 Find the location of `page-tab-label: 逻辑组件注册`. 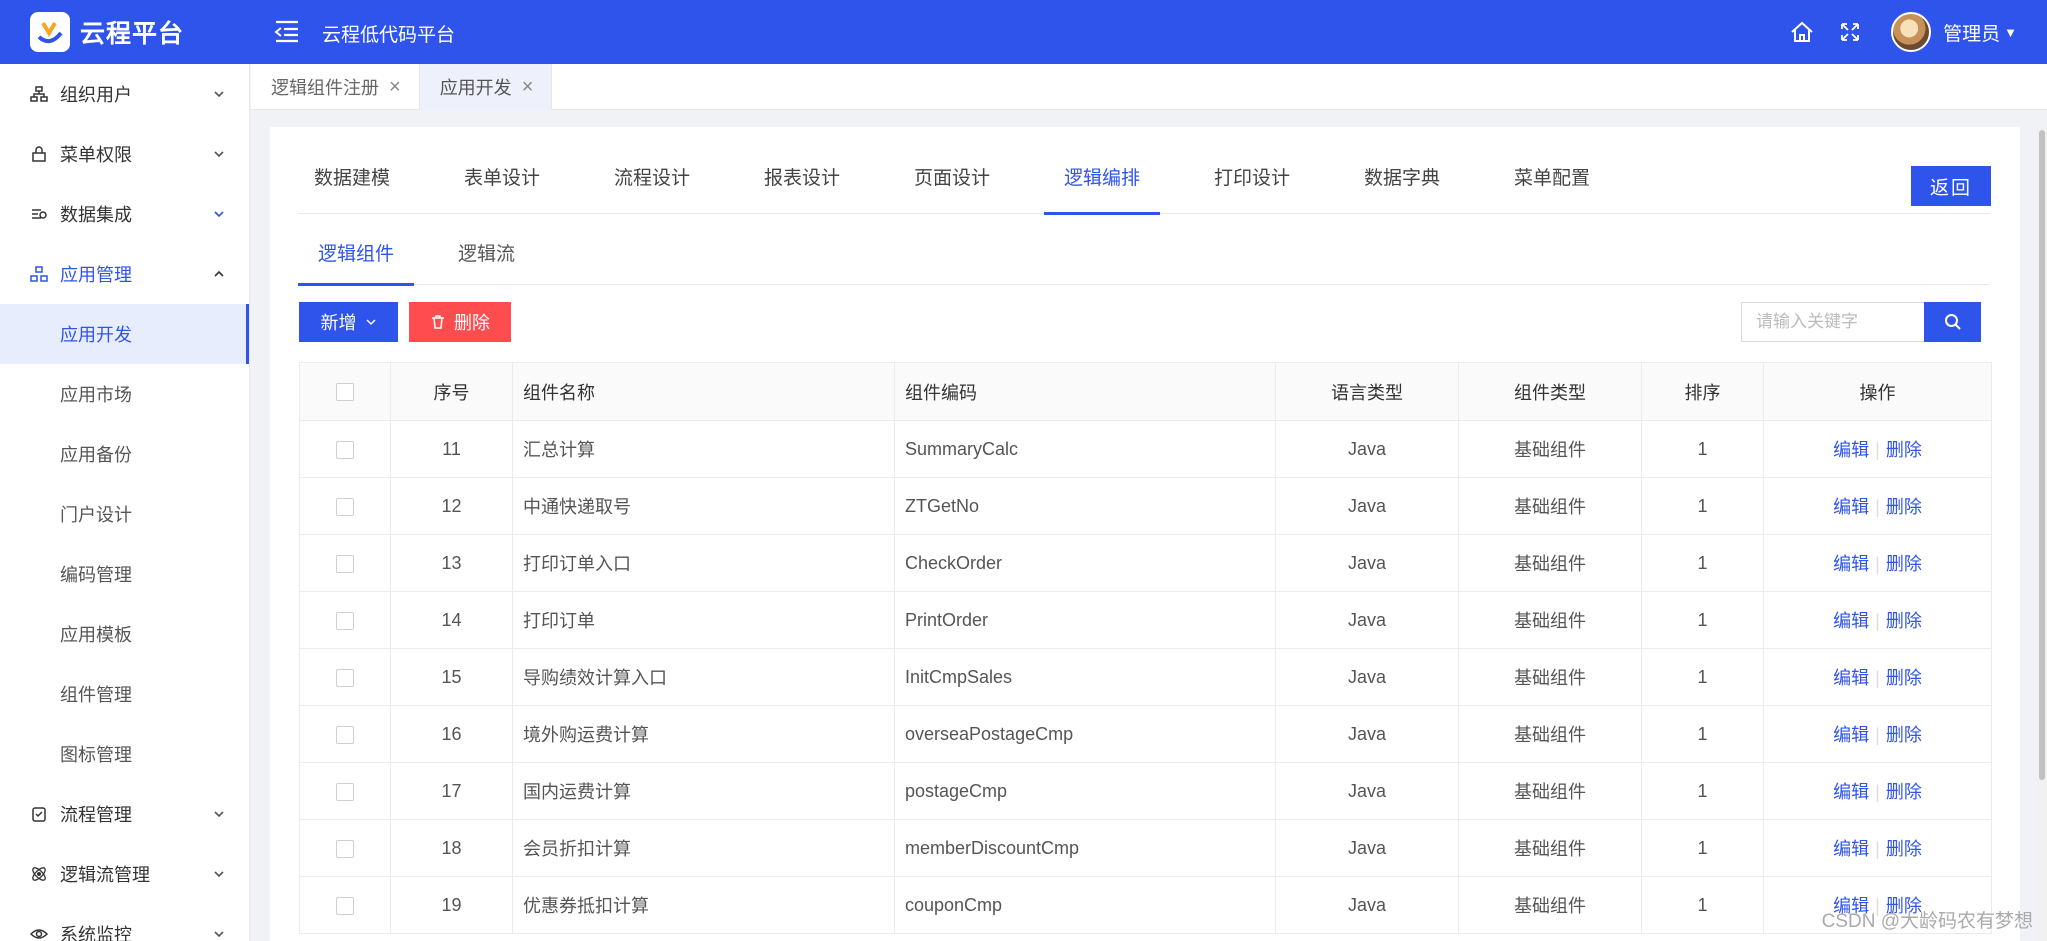

page-tab-label: 逻辑组件注册 is located at coordinates (325, 88).